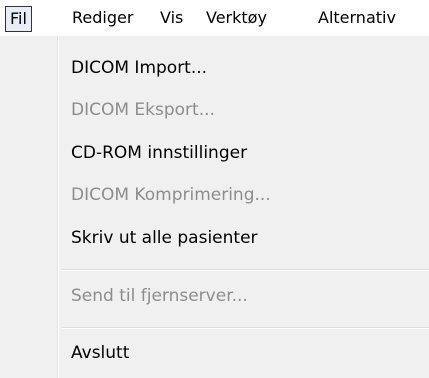 This screenshot has width=429, height=378. What do you see at coordinates (171, 19) in the screenshot?
I see `menu-vis: Vis` at bounding box center [171, 19].